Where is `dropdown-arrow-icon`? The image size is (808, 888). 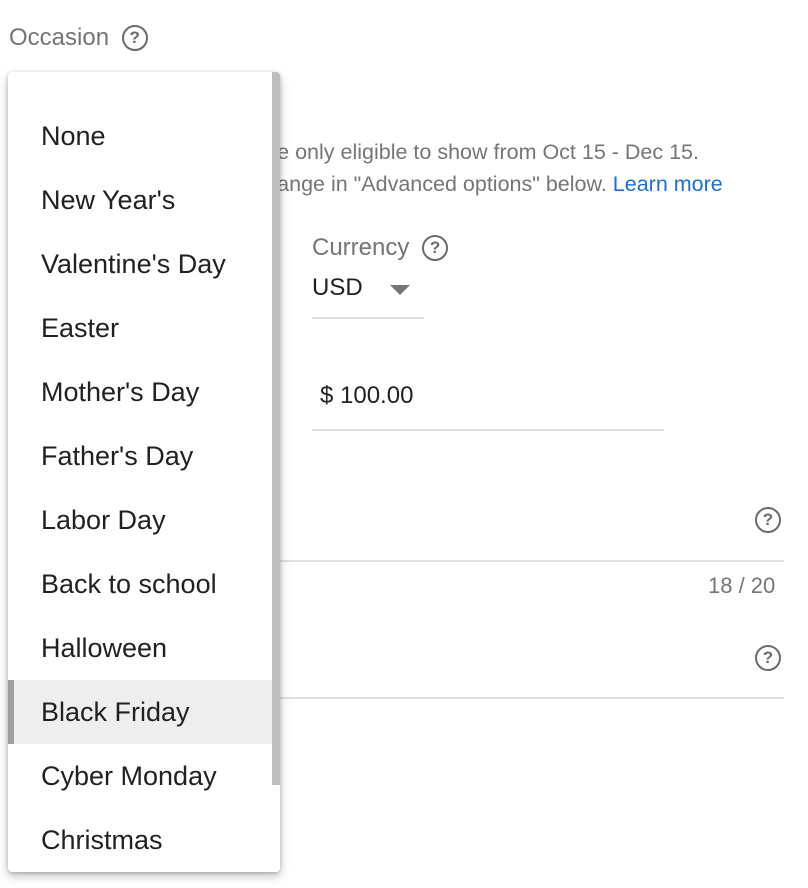 dropdown-arrow-icon is located at coordinates (400, 290).